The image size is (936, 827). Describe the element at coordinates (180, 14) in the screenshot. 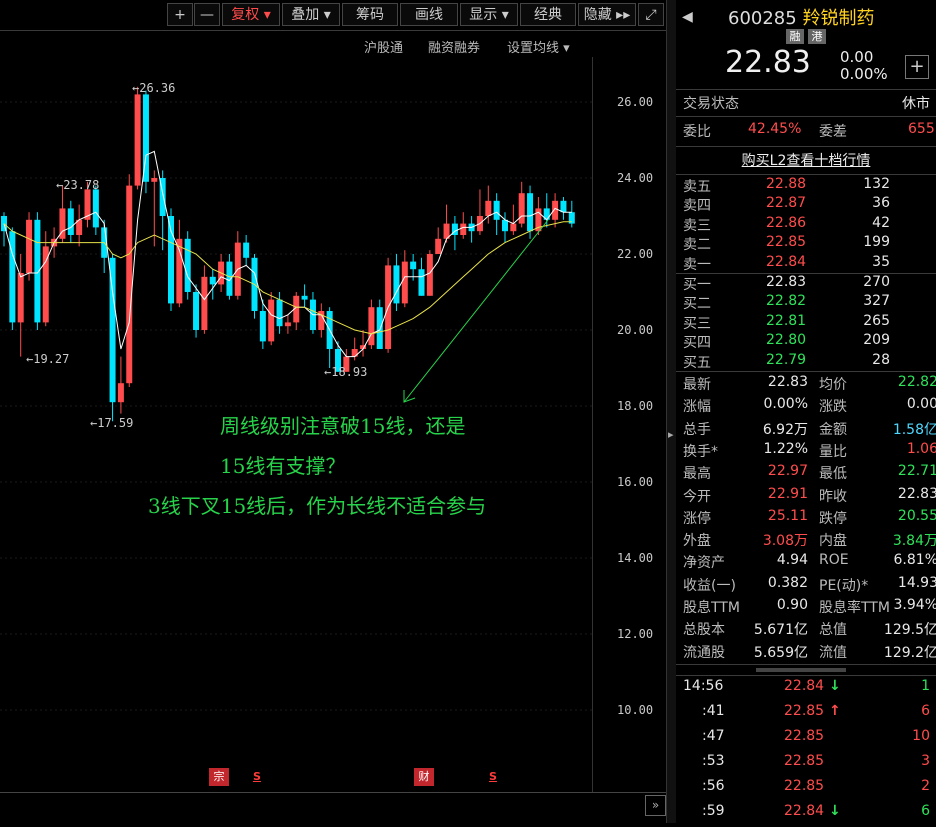

I see `zoom-in-button: +` at that location.